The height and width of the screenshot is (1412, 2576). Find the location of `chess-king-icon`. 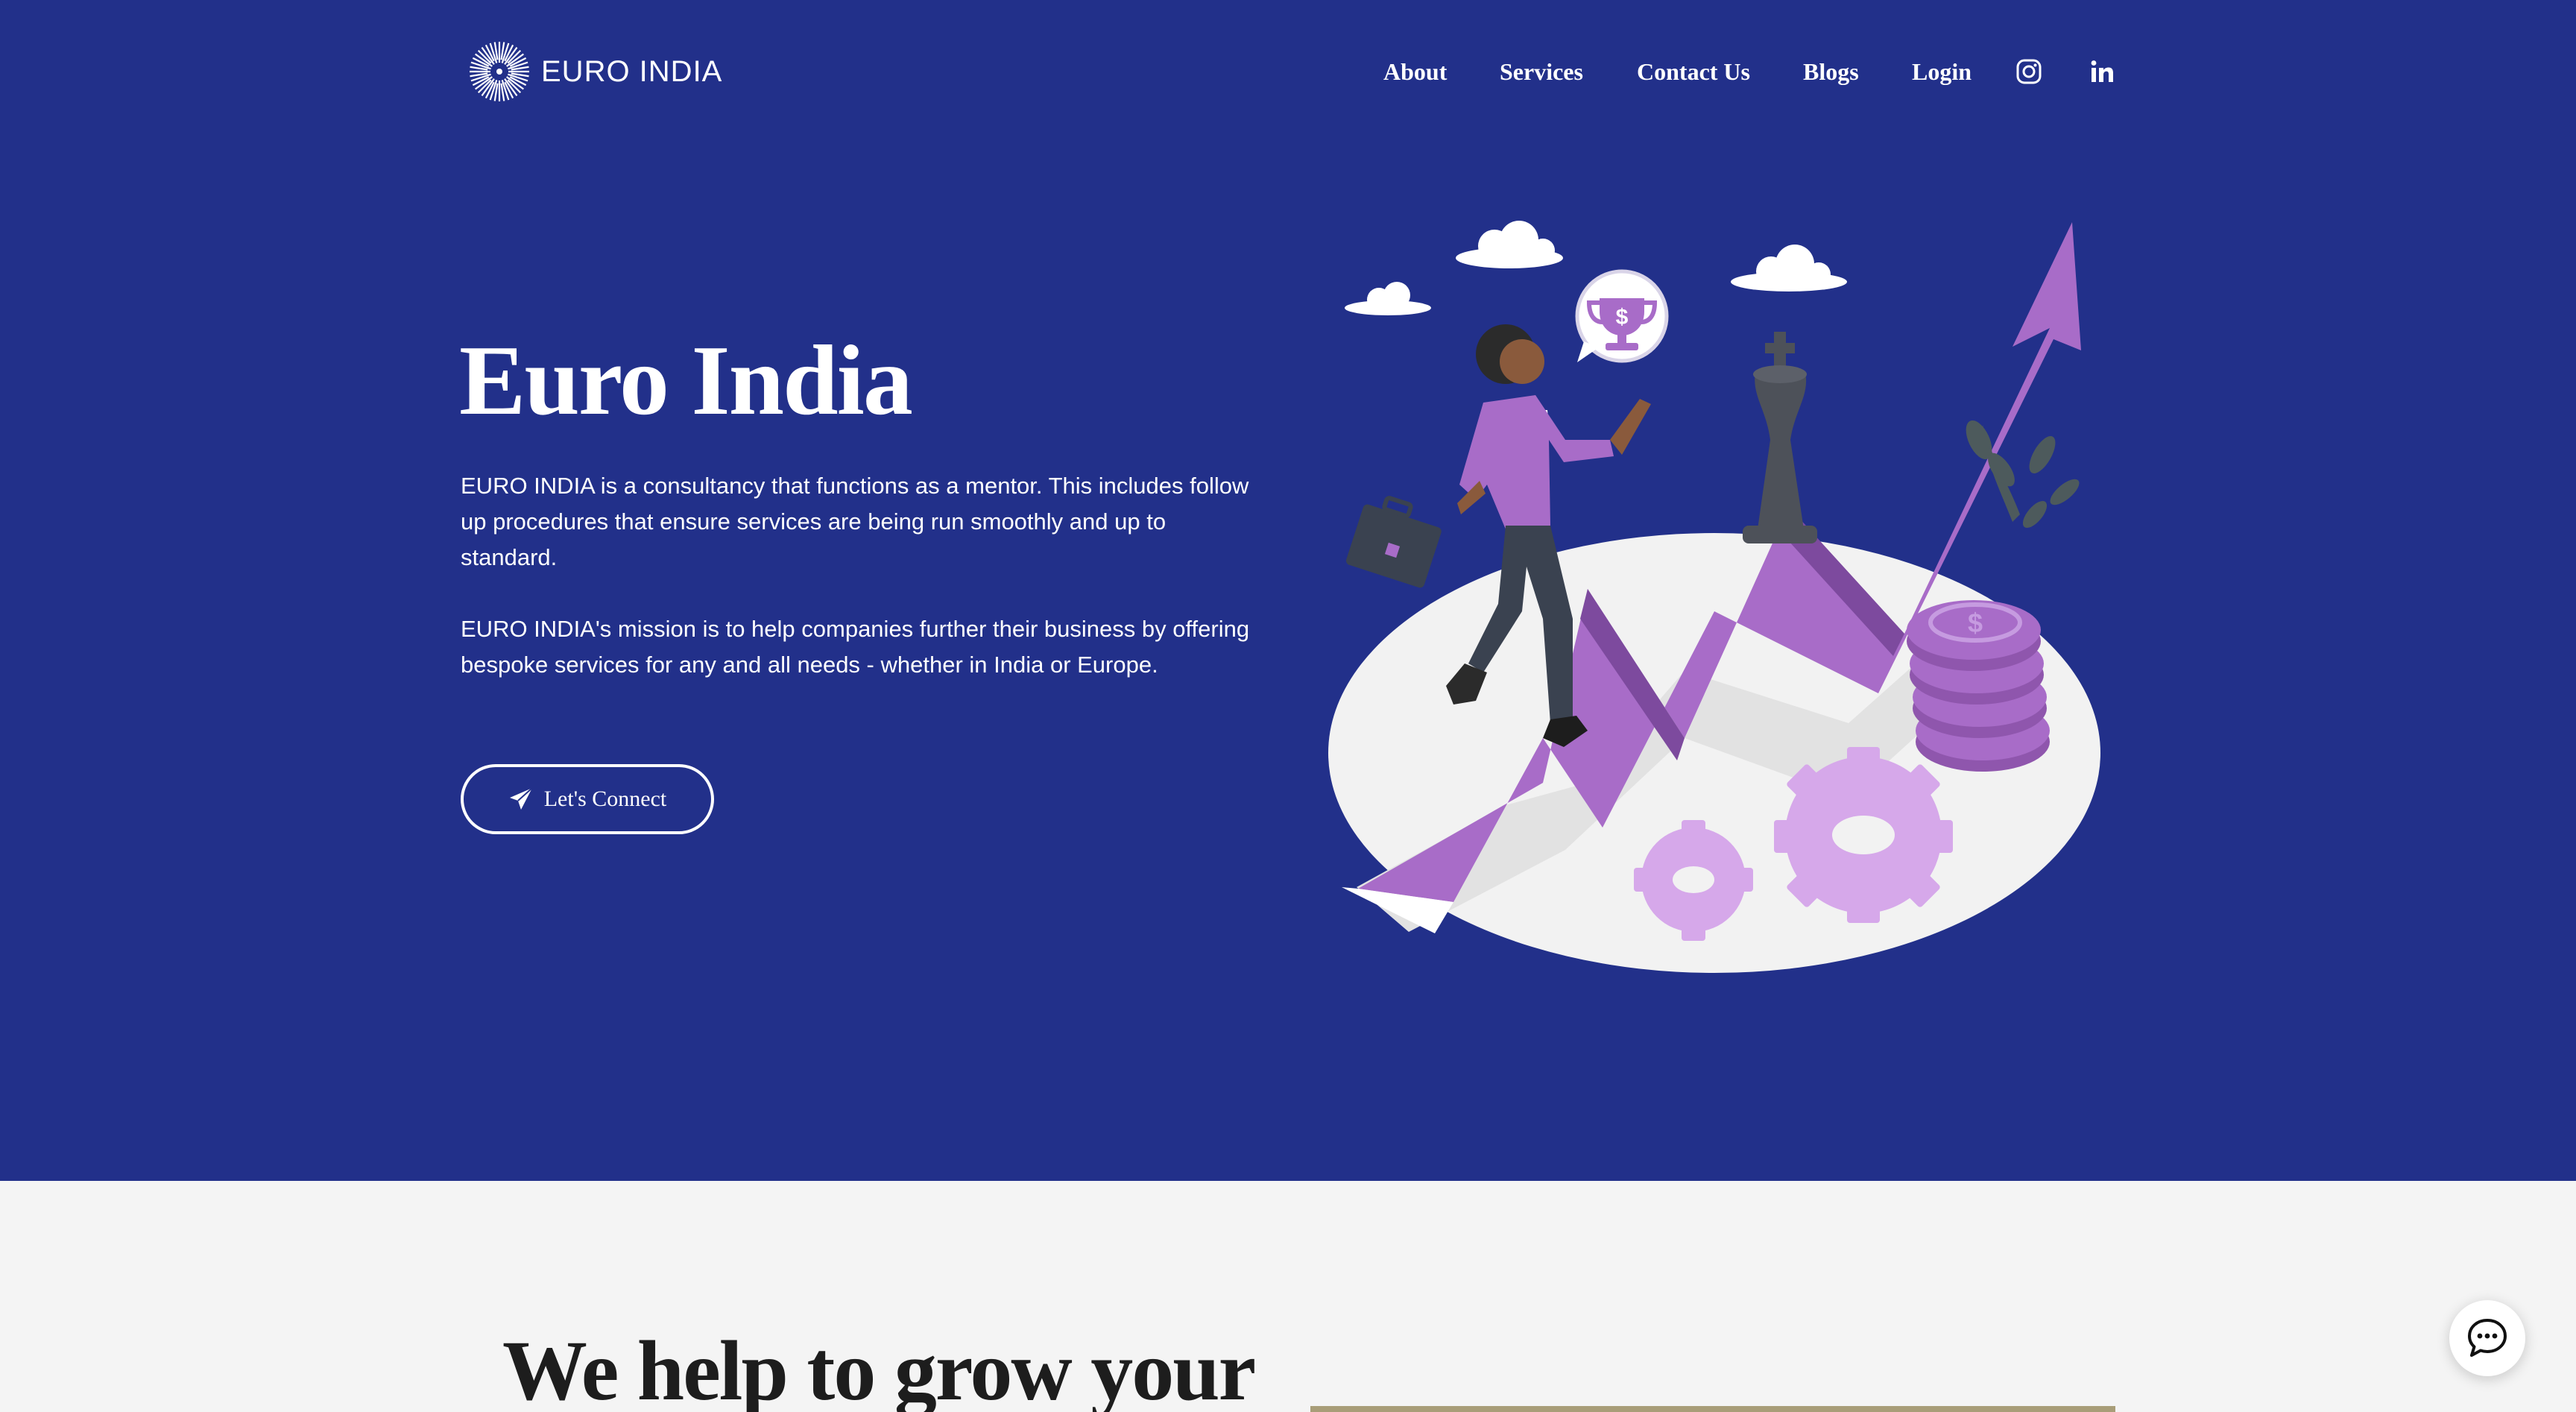

chess-king-icon is located at coordinates (1780, 437).